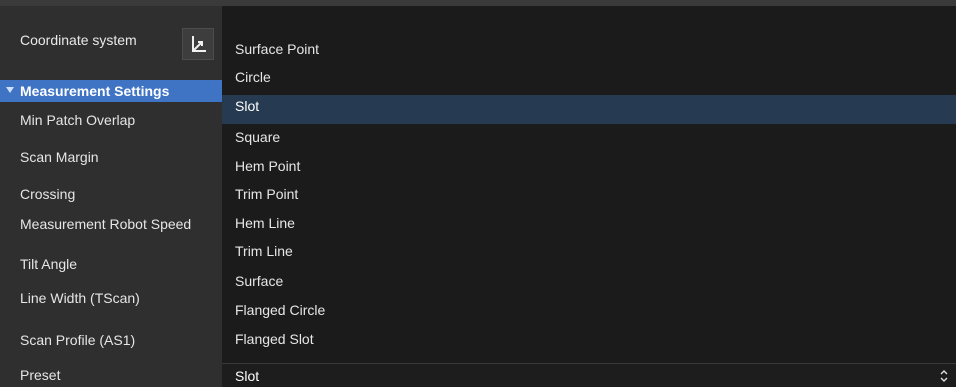 The image size is (956, 387). Describe the element at coordinates (589, 194) in the screenshot. I see `dropdown-option: Trim Point` at that location.